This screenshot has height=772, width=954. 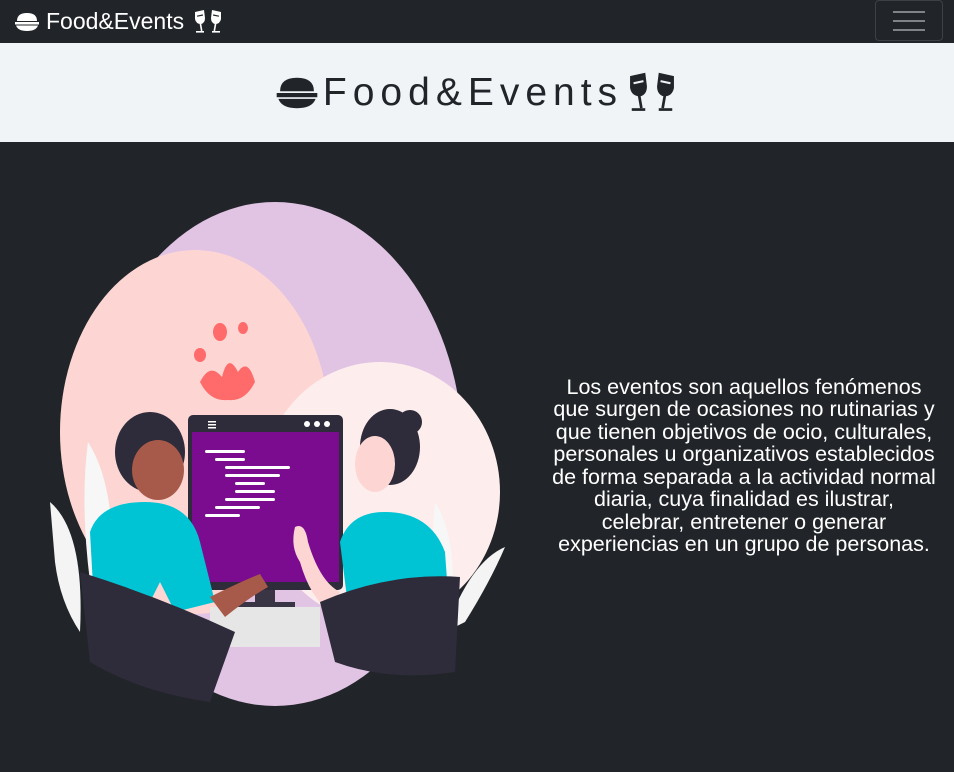 I want to click on navbar-brand: Food&Events, so click(x=119, y=21).